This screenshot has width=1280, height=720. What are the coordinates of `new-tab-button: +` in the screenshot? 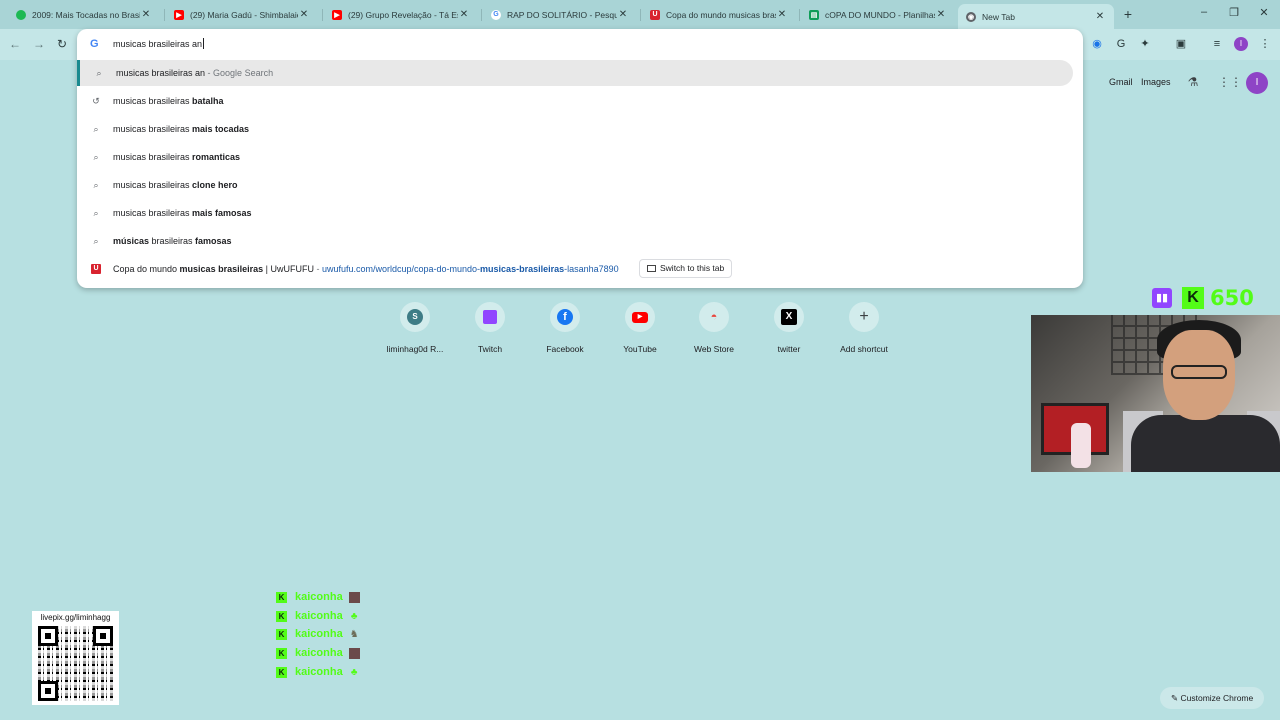 It's located at (1128, 14).